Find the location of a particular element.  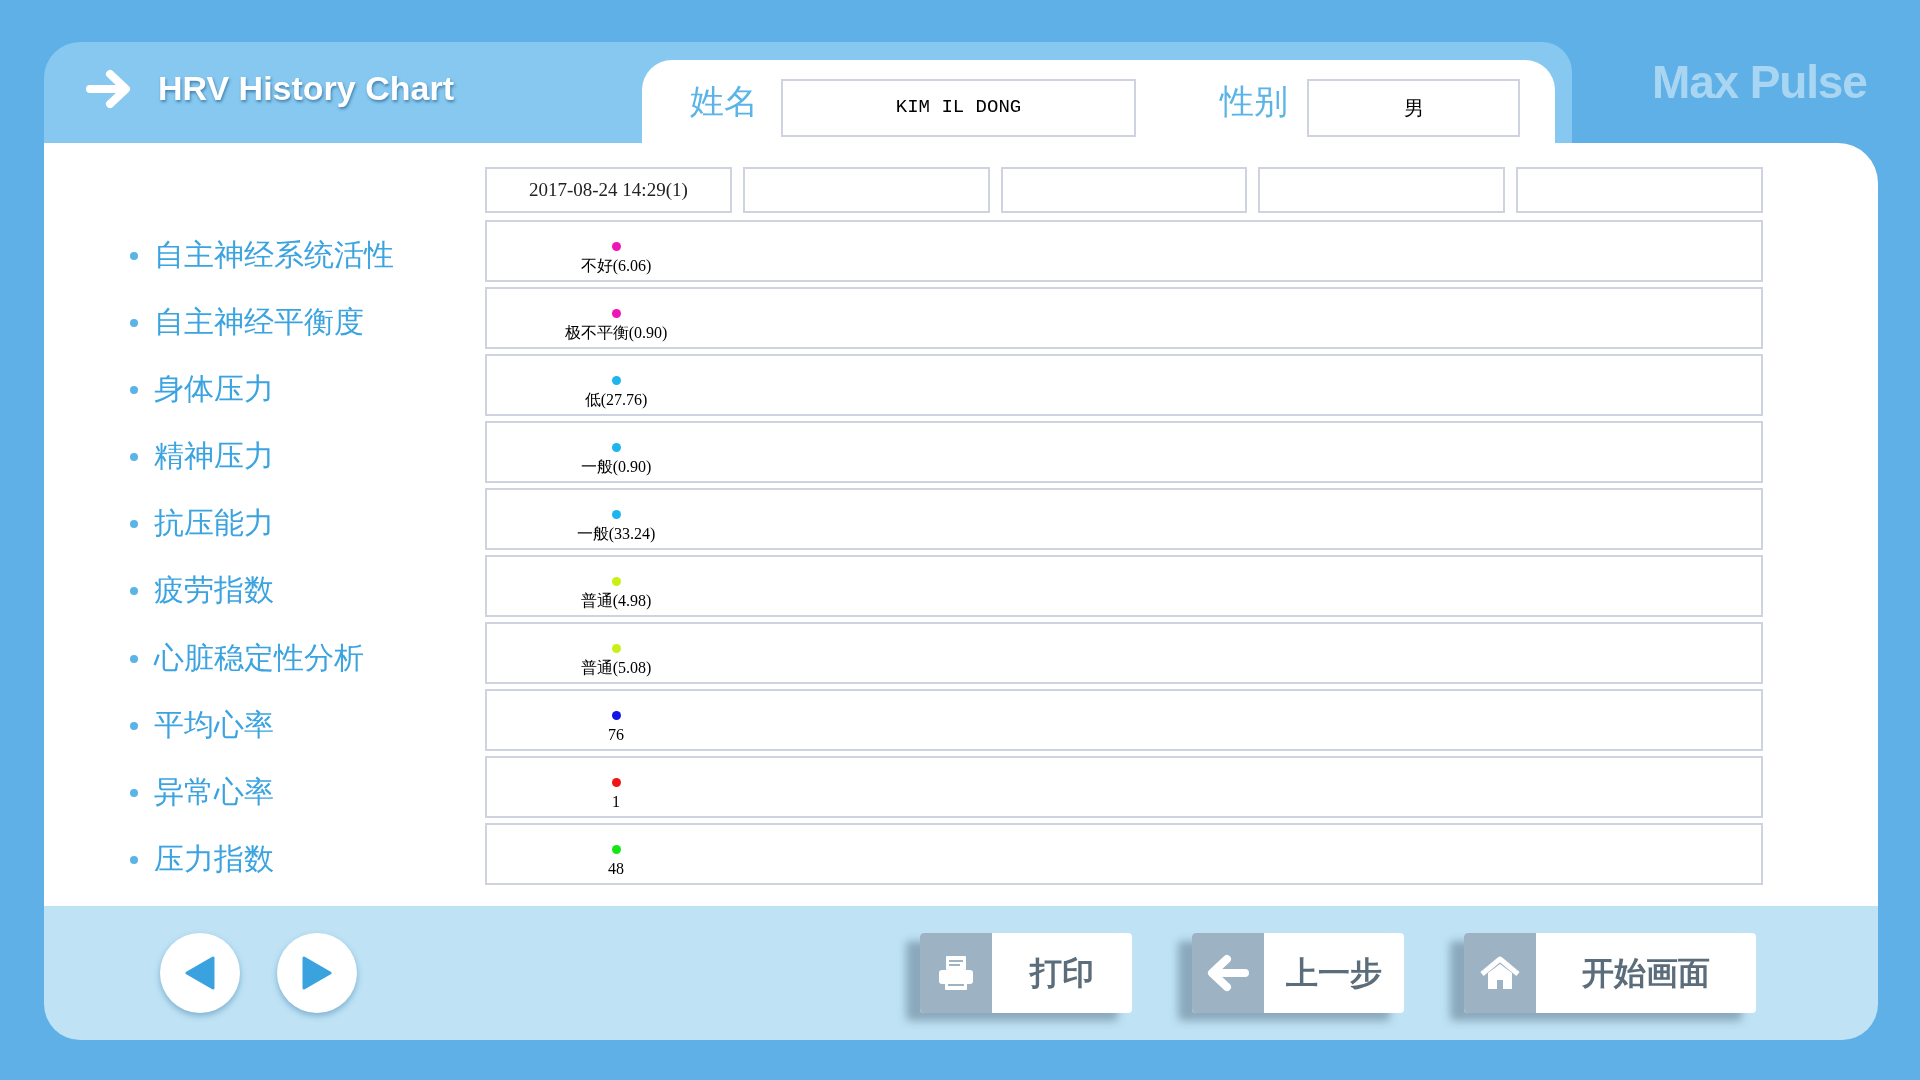

metric-label: 自主神经系统活性 is located at coordinates (274, 255).